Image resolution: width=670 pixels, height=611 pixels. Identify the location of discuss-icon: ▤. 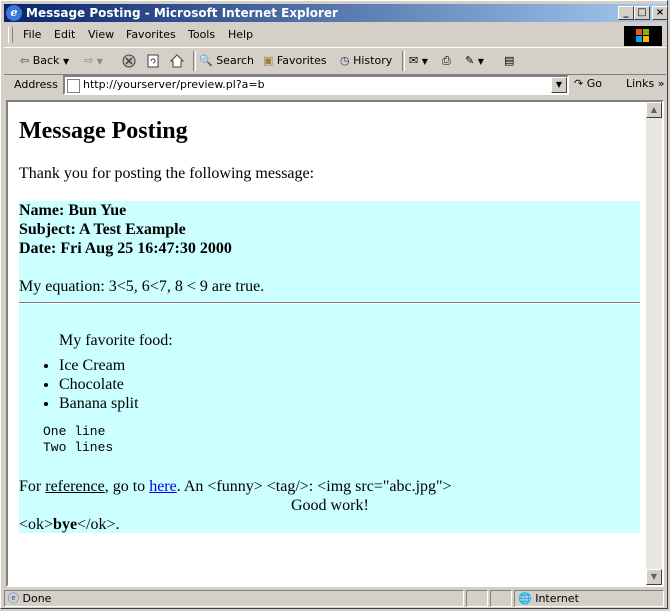
(509, 60).